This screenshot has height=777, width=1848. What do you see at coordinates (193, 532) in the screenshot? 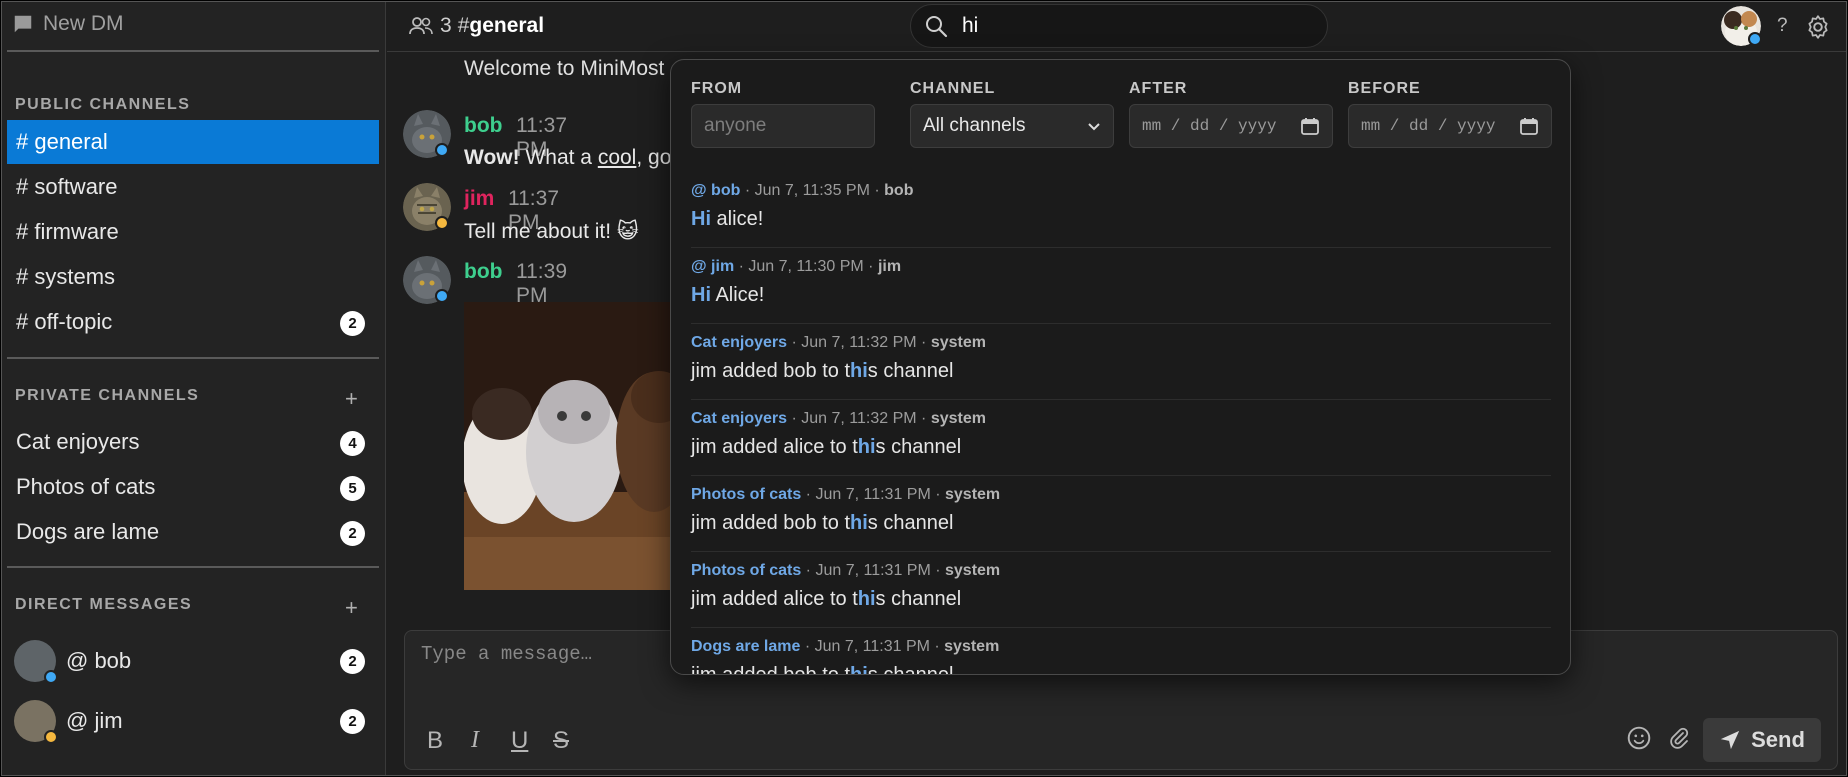
I see `sidebar-private-channel-item: Dogs are lame 2` at bounding box center [193, 532].